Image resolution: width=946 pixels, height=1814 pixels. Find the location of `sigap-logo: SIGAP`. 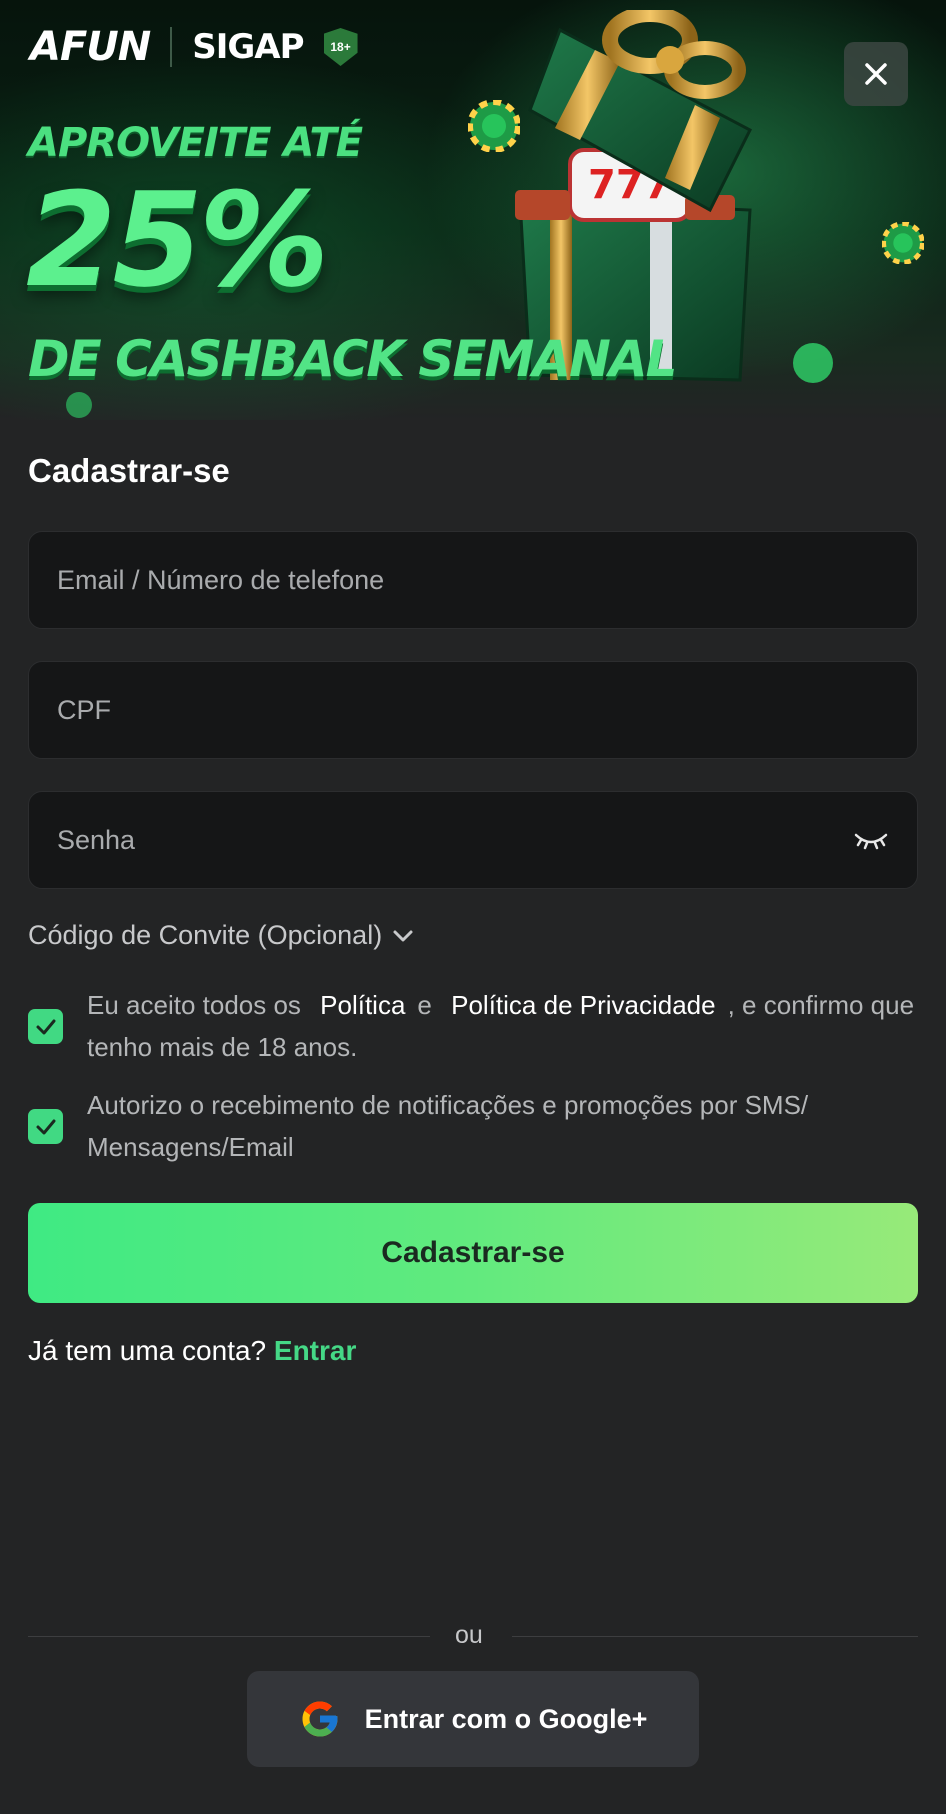

sigap-logo: SIGAP is located at coordinates (248, 47).